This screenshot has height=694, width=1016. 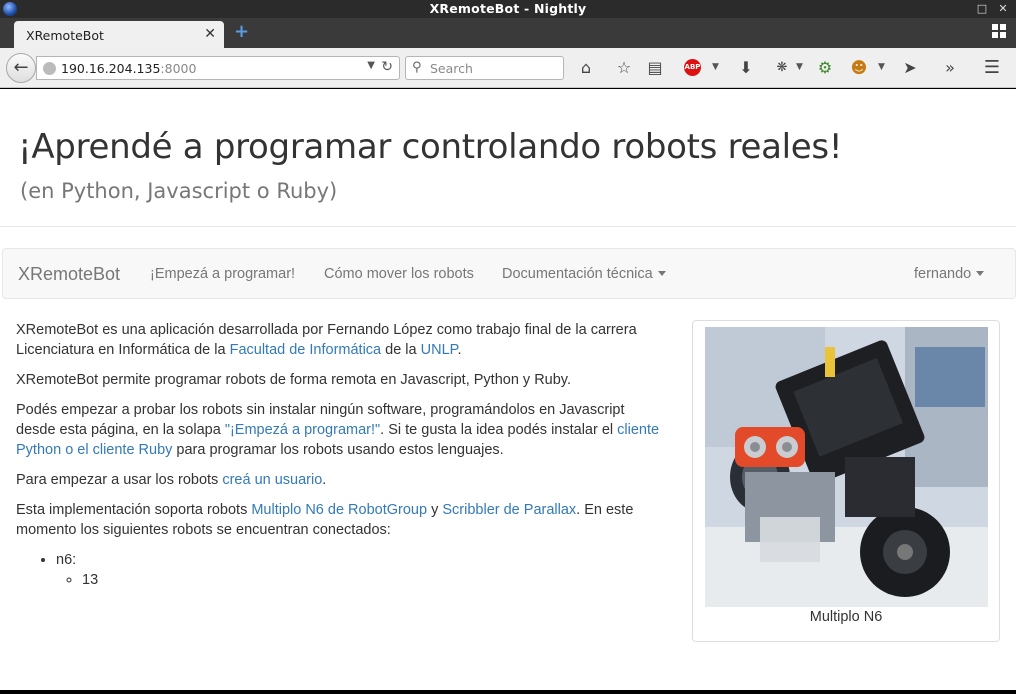 I want to click on extension-icon: ⚙, so click(x=825, y=68).